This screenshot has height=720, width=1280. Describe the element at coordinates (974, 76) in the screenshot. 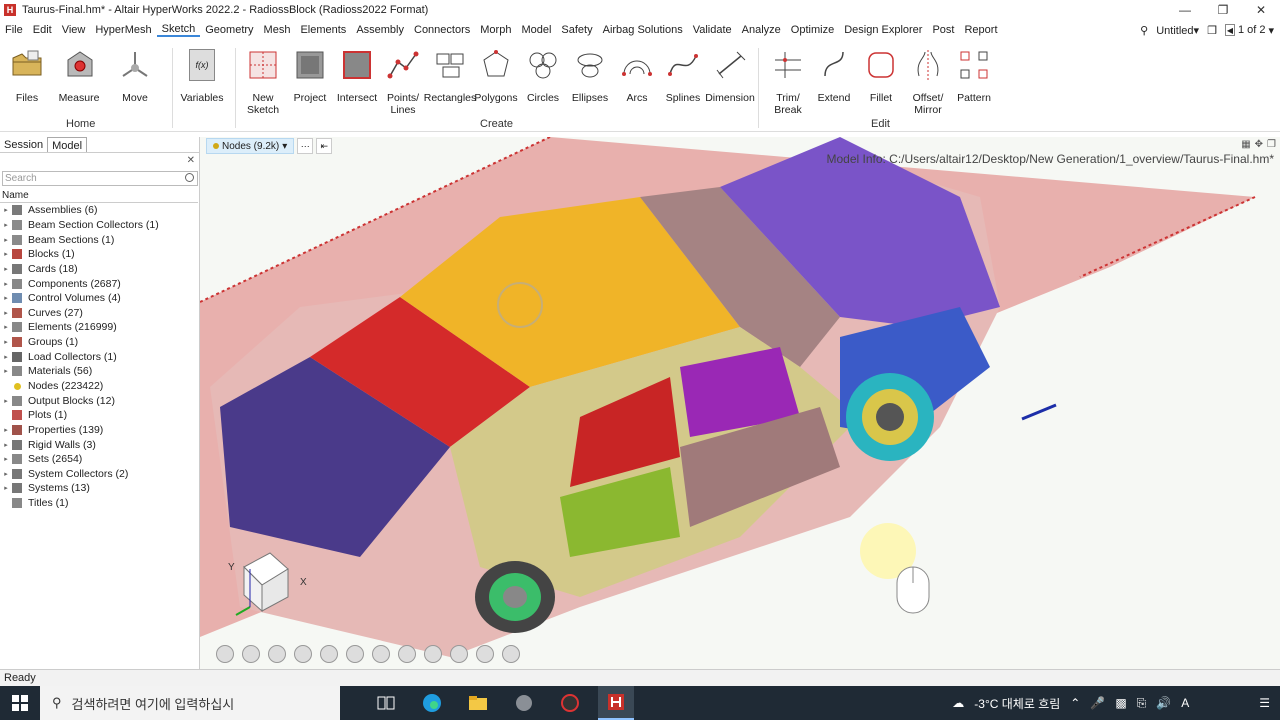

I see `pattern-tool: Pattern` at that location.